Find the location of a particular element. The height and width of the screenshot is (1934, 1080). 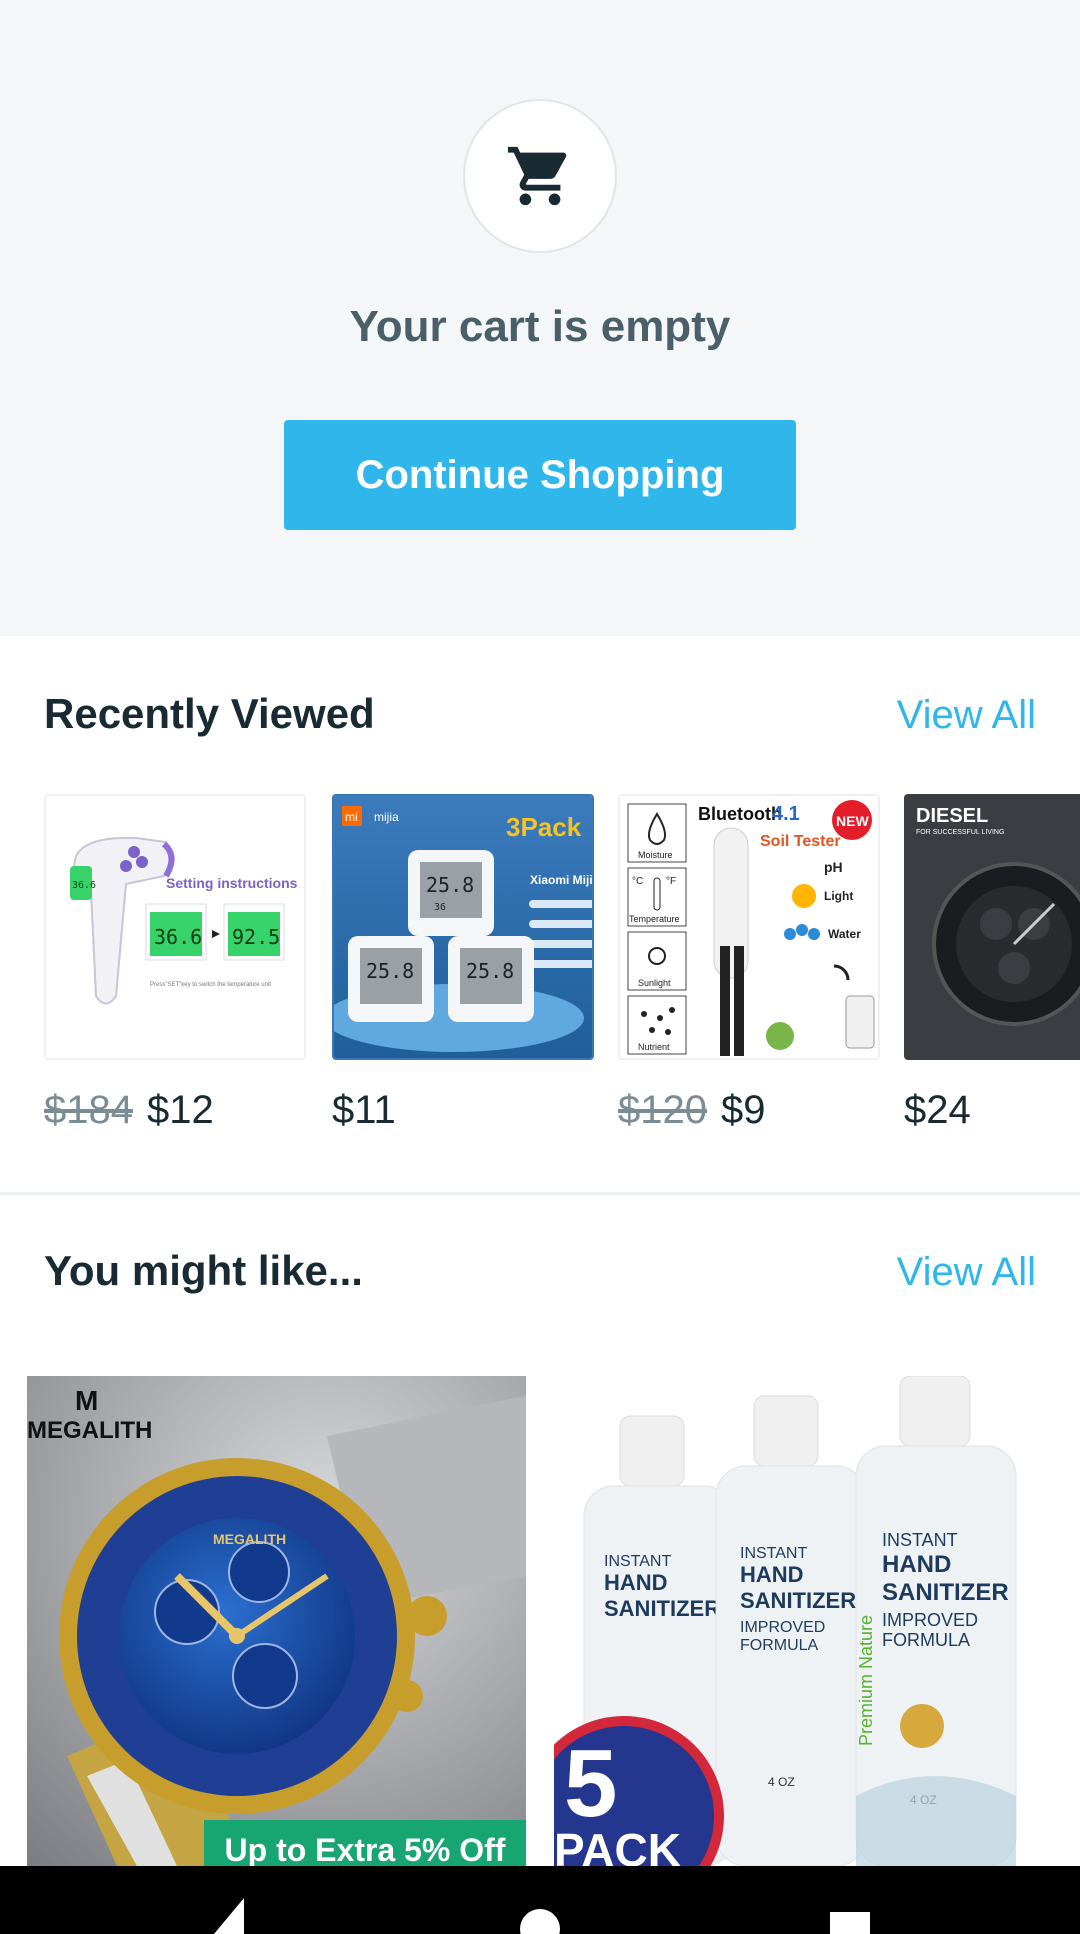

svg-text: 4.1 is located at coordinates (786, 814).